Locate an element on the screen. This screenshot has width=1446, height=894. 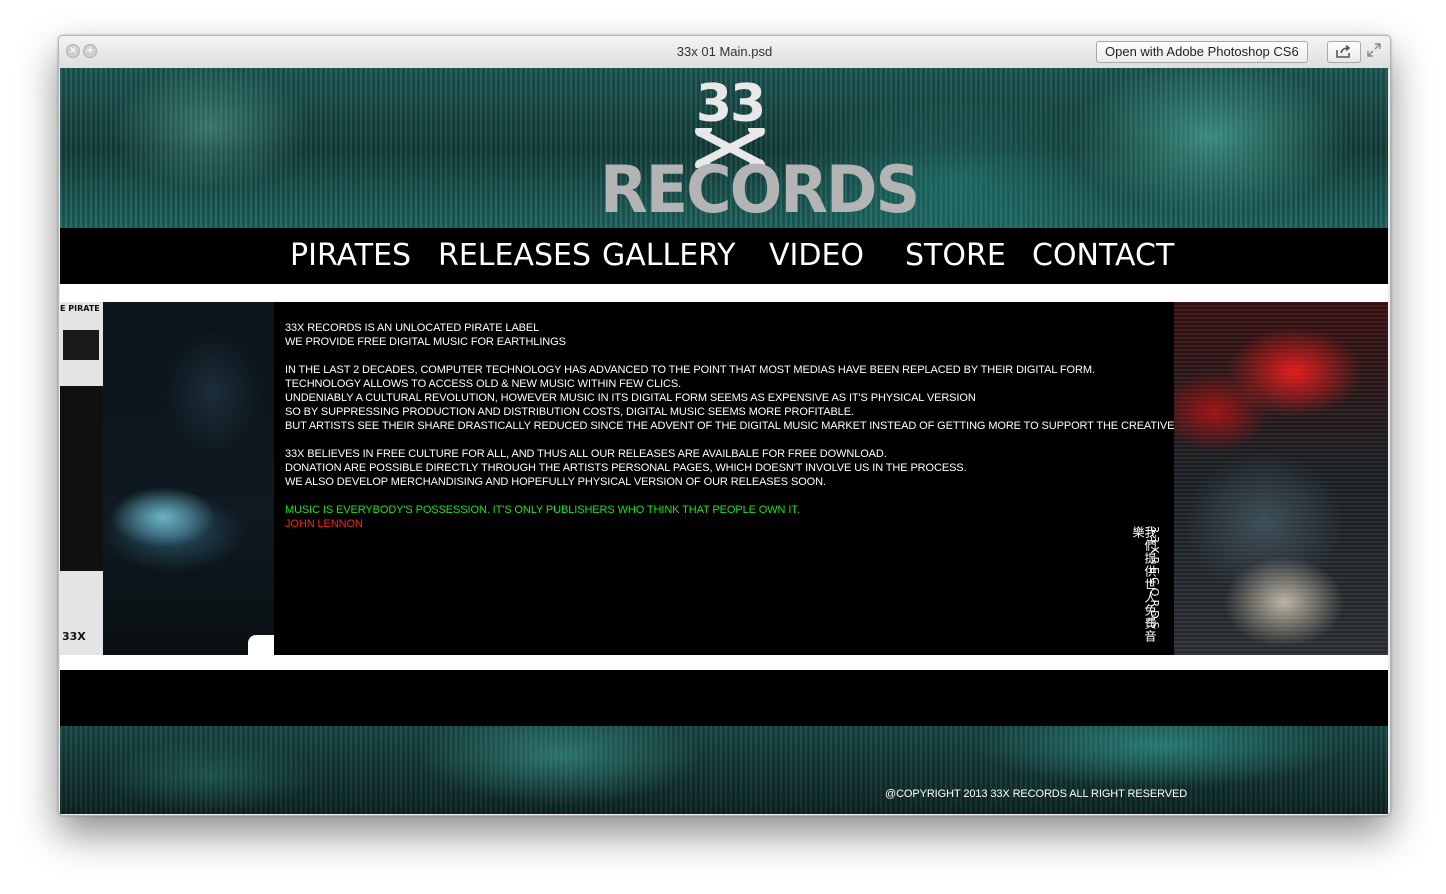
nav-gallery: GALLERY is located at coordinates (668, 256).